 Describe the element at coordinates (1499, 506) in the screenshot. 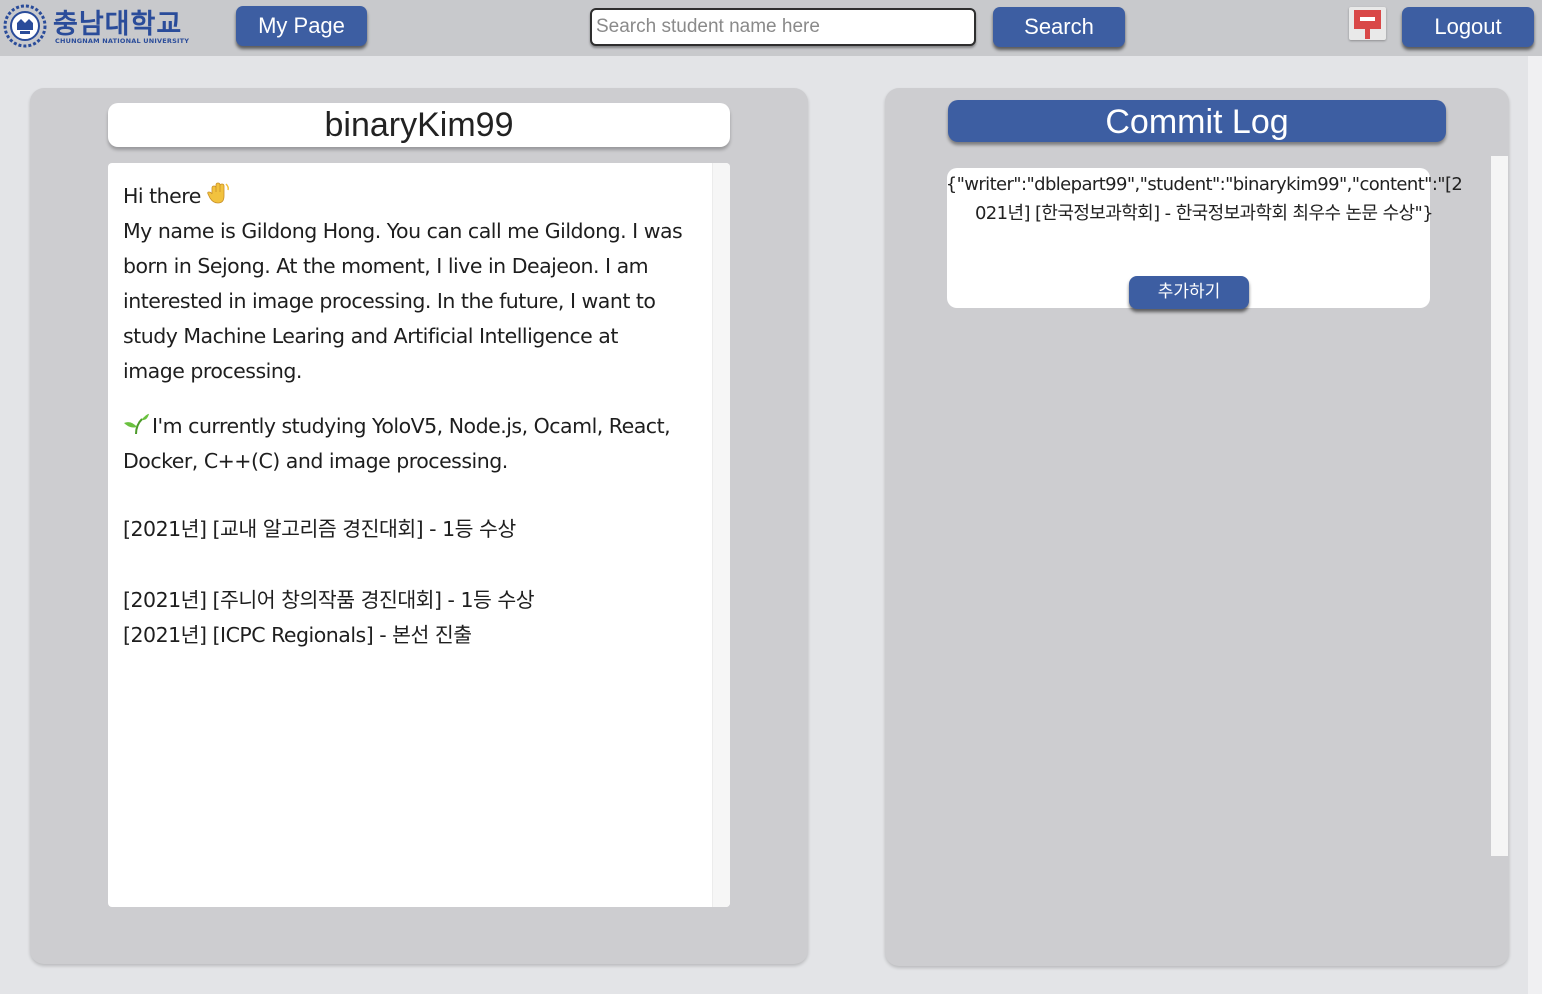

I see `commit-log-scrollbar` at that location.